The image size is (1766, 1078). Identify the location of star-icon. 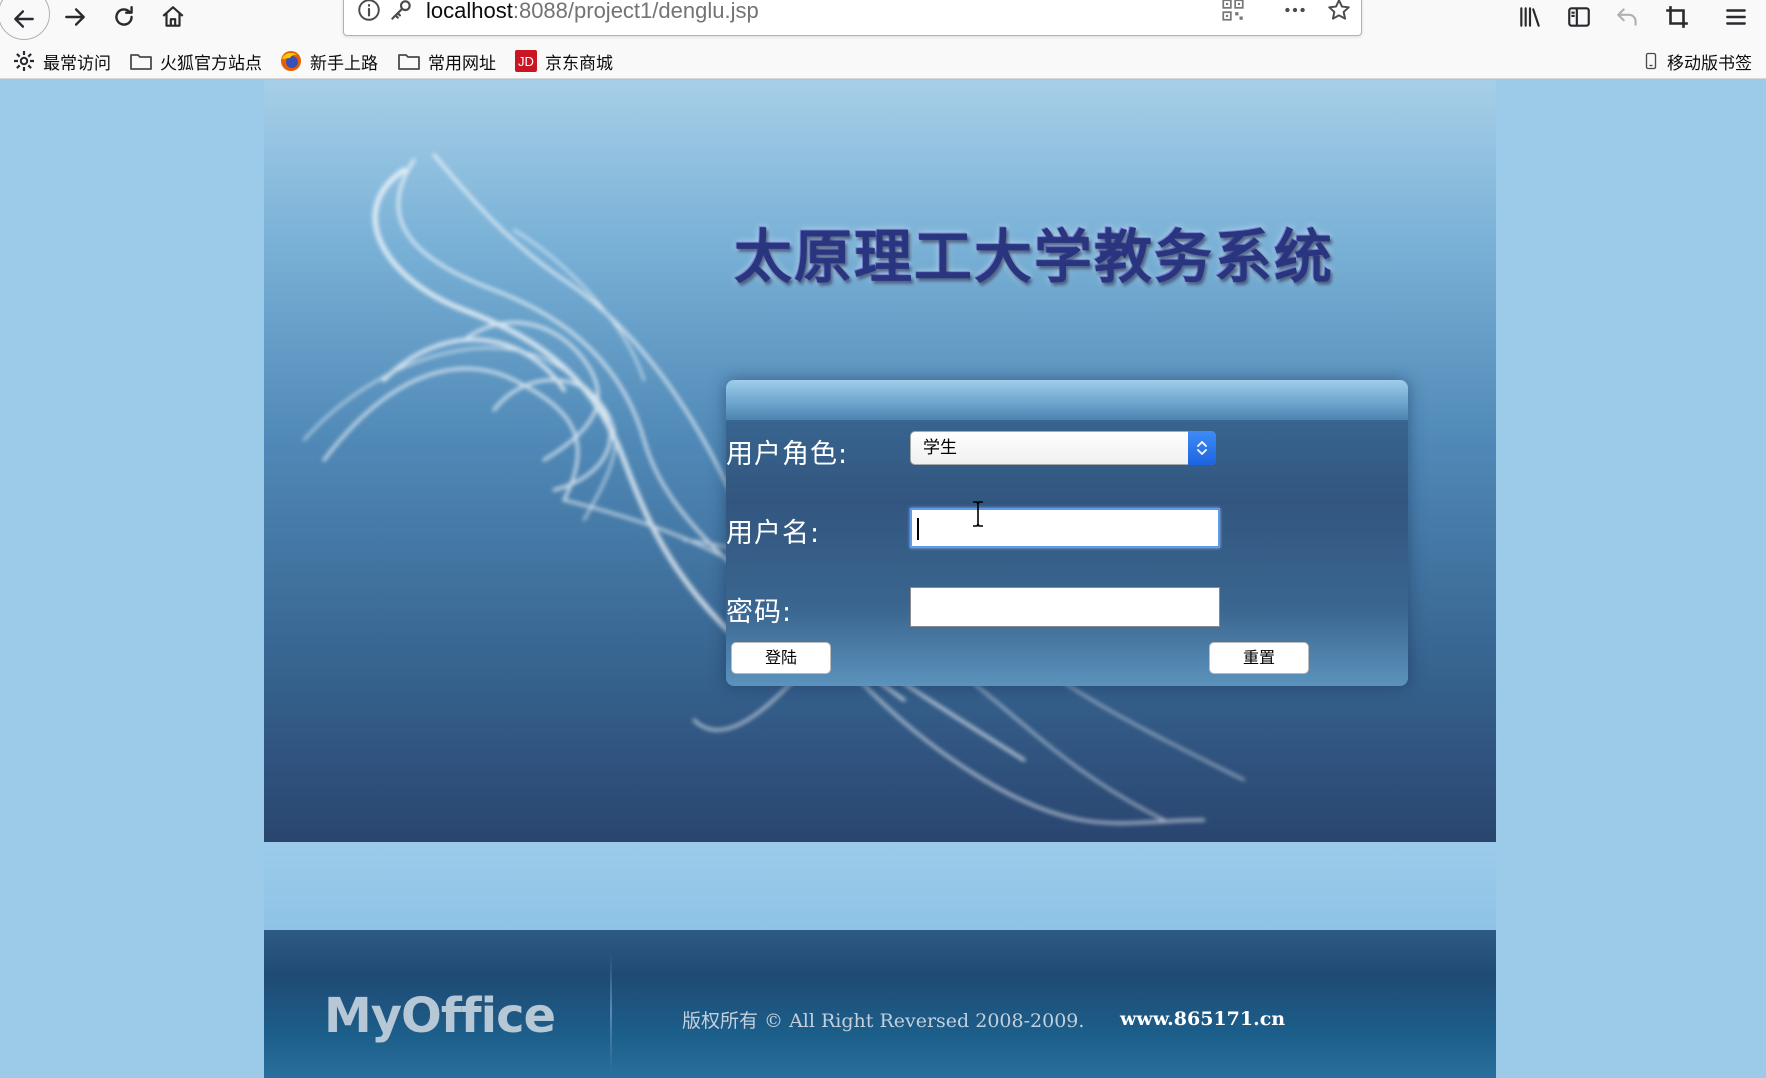
(1339, 13).